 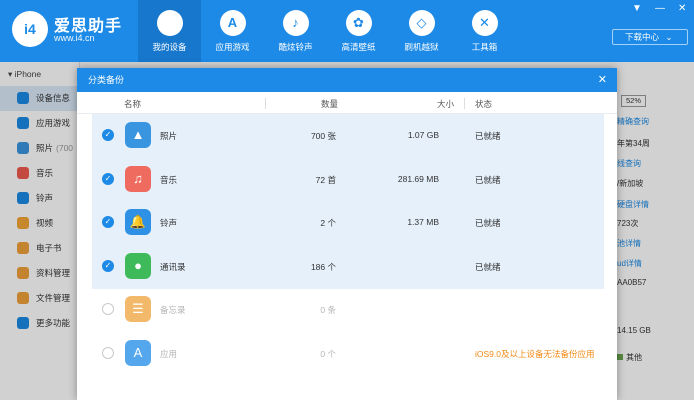 I want to click on row-name: 照片, so click(x=169, y=136).